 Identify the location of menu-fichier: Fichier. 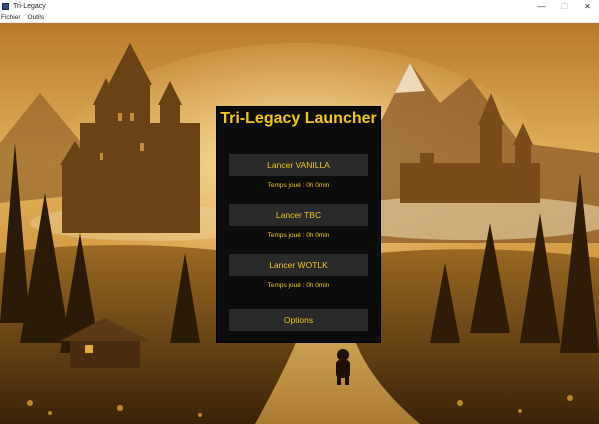
(12, 17).